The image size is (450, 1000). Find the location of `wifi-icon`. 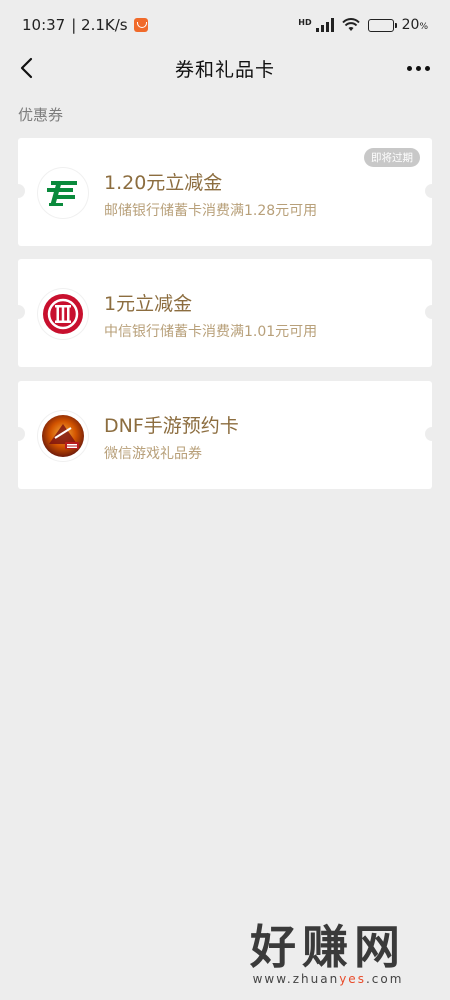

wifi-icon is located at coordinates (350, 24).